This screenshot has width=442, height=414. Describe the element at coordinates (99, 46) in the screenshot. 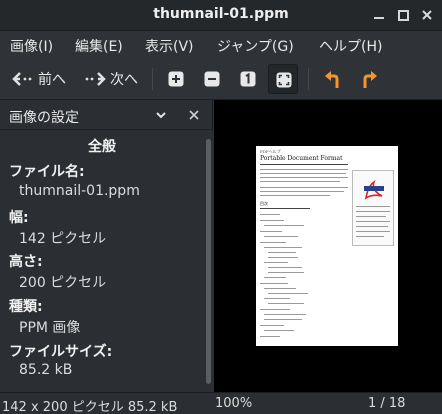

I see `menu-edit: 編集(E)` at that location.